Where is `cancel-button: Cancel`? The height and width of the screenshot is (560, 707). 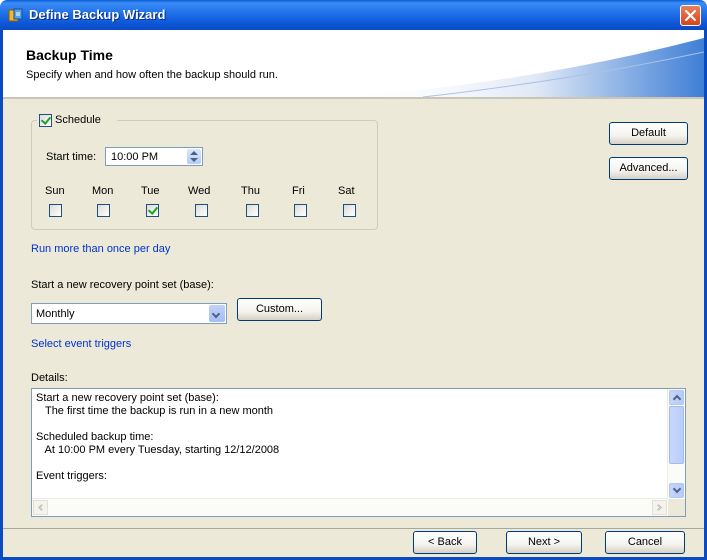
cancel-button: Cancel is located at coordinates (645, 542).